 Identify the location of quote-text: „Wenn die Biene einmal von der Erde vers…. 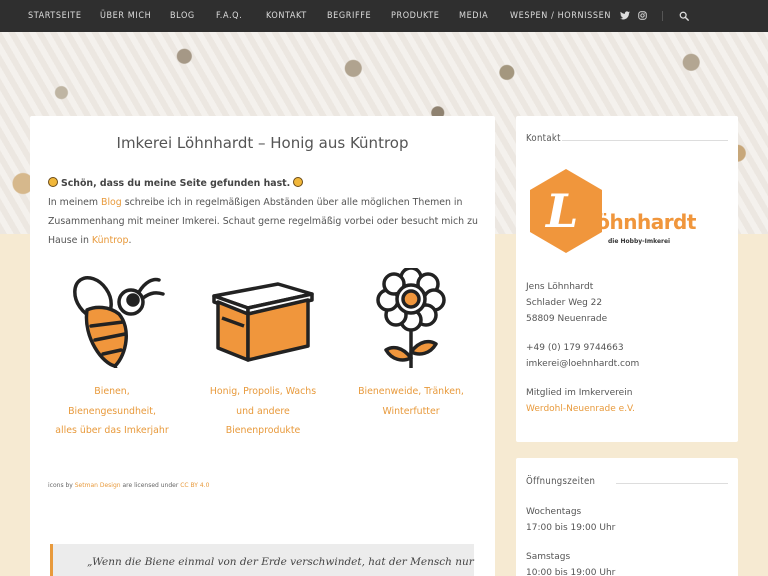
(280, 562).